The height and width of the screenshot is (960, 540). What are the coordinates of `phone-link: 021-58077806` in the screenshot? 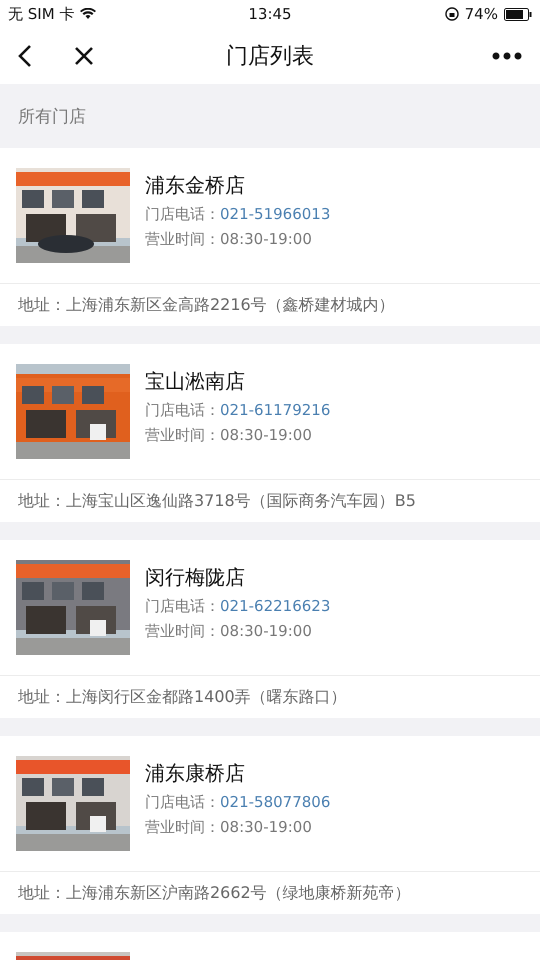 It's located at (275, 802).